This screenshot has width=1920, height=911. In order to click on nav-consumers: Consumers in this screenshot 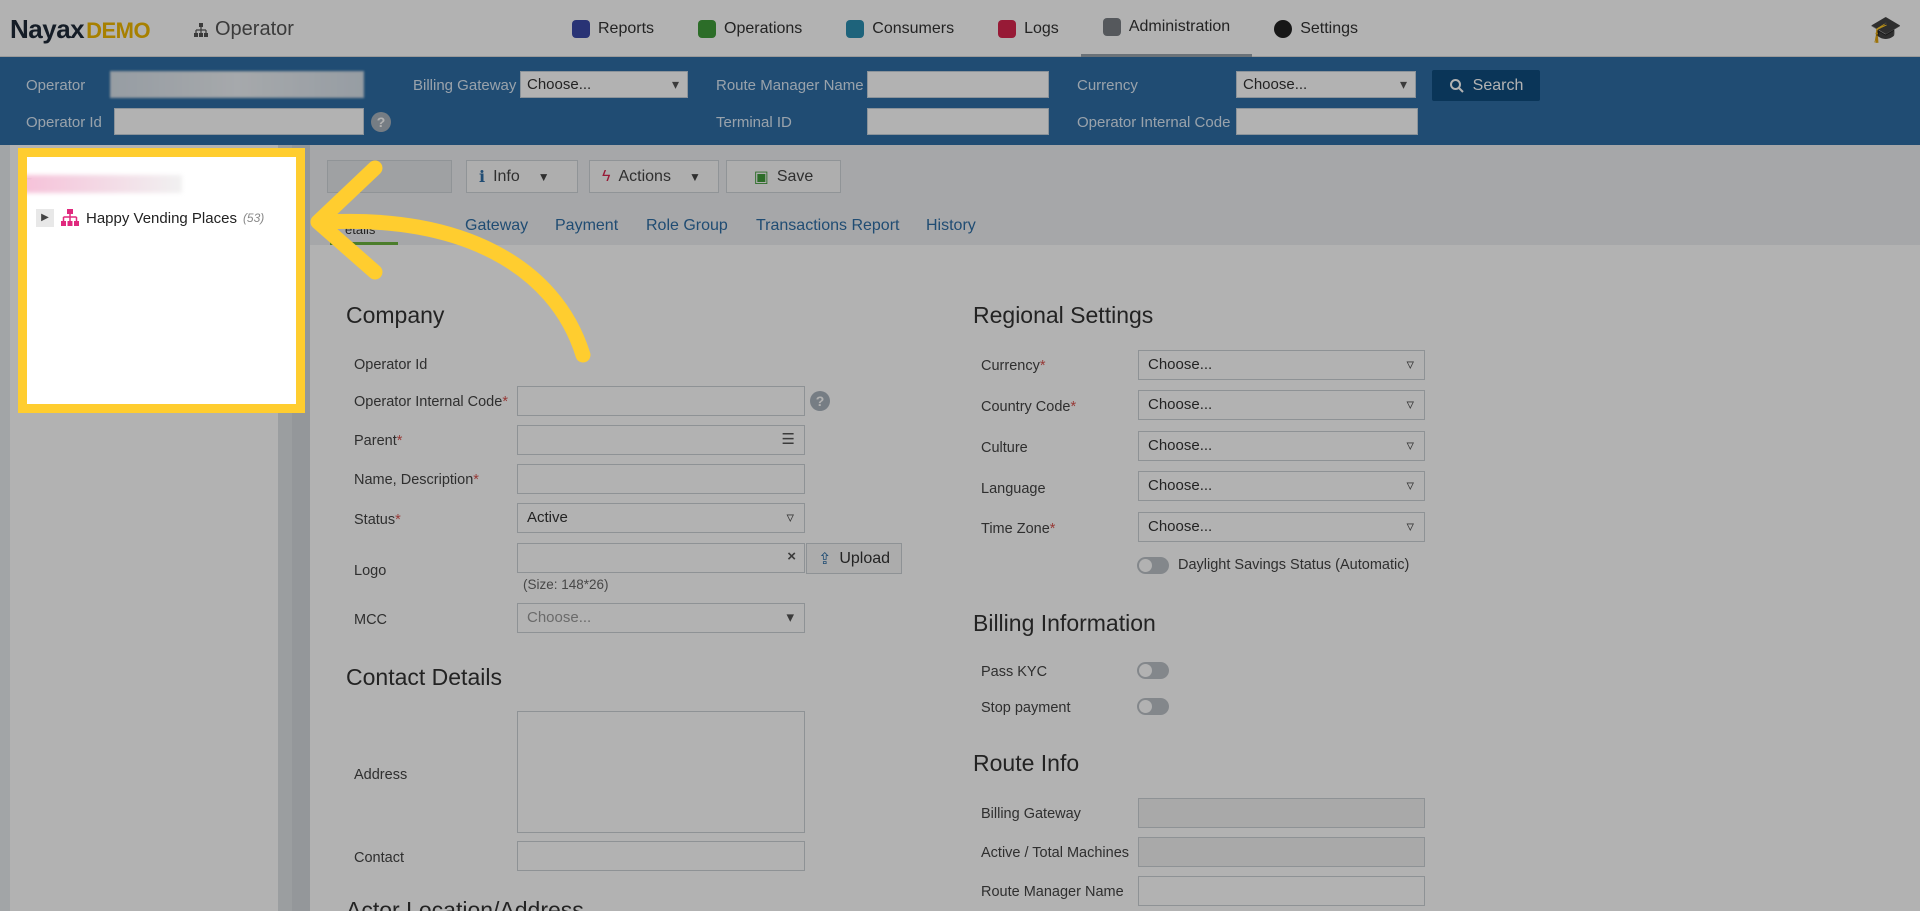, I will do `click(900, 28)`.